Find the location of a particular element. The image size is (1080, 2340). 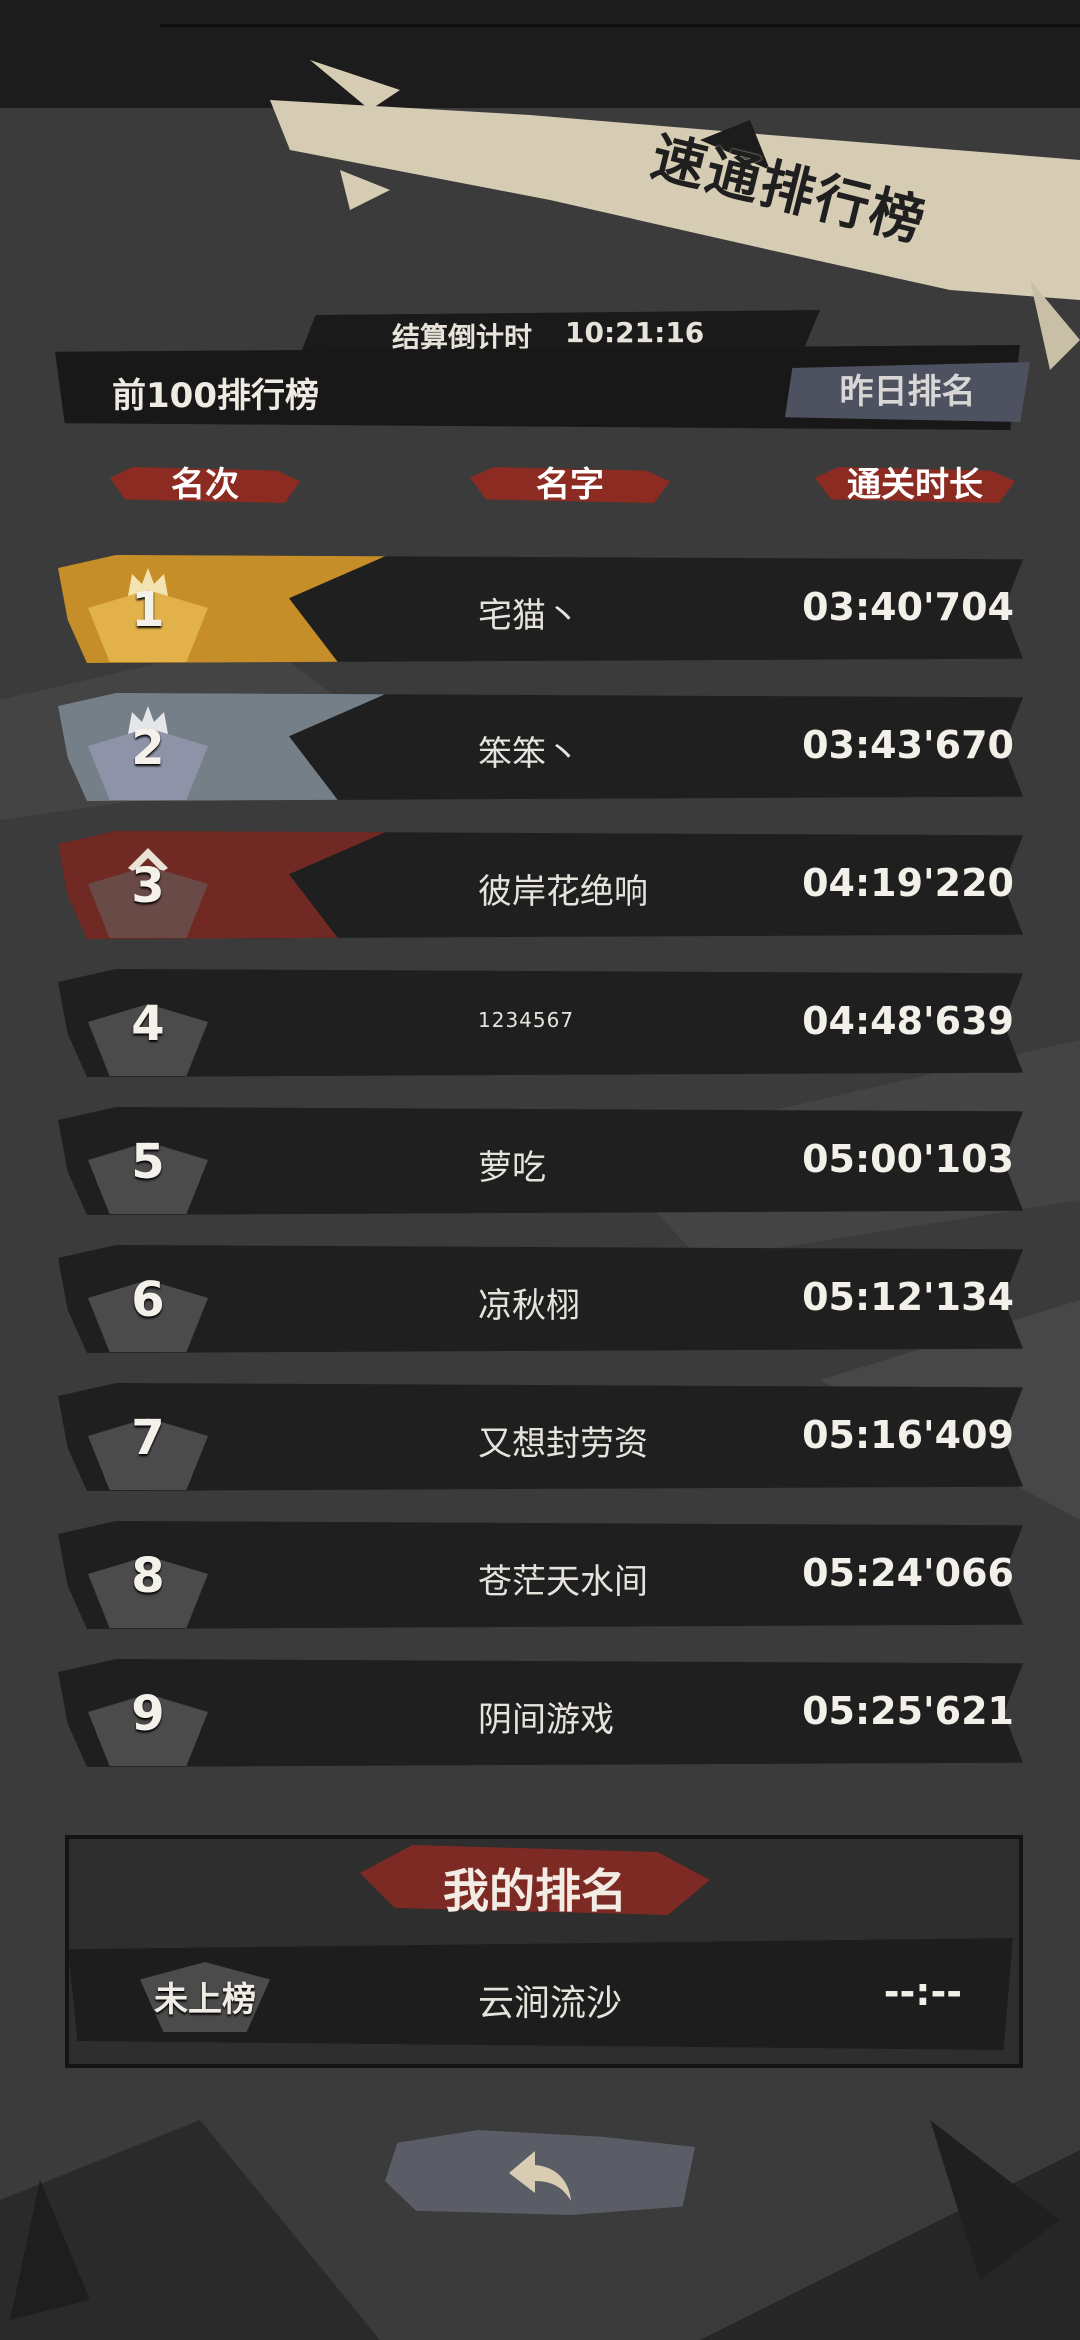

column-header-rank: 名次 is located at coordinates (205, 485).